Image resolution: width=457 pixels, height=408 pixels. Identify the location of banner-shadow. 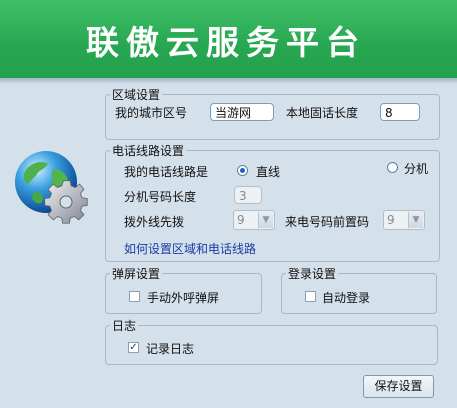
(228, 81).